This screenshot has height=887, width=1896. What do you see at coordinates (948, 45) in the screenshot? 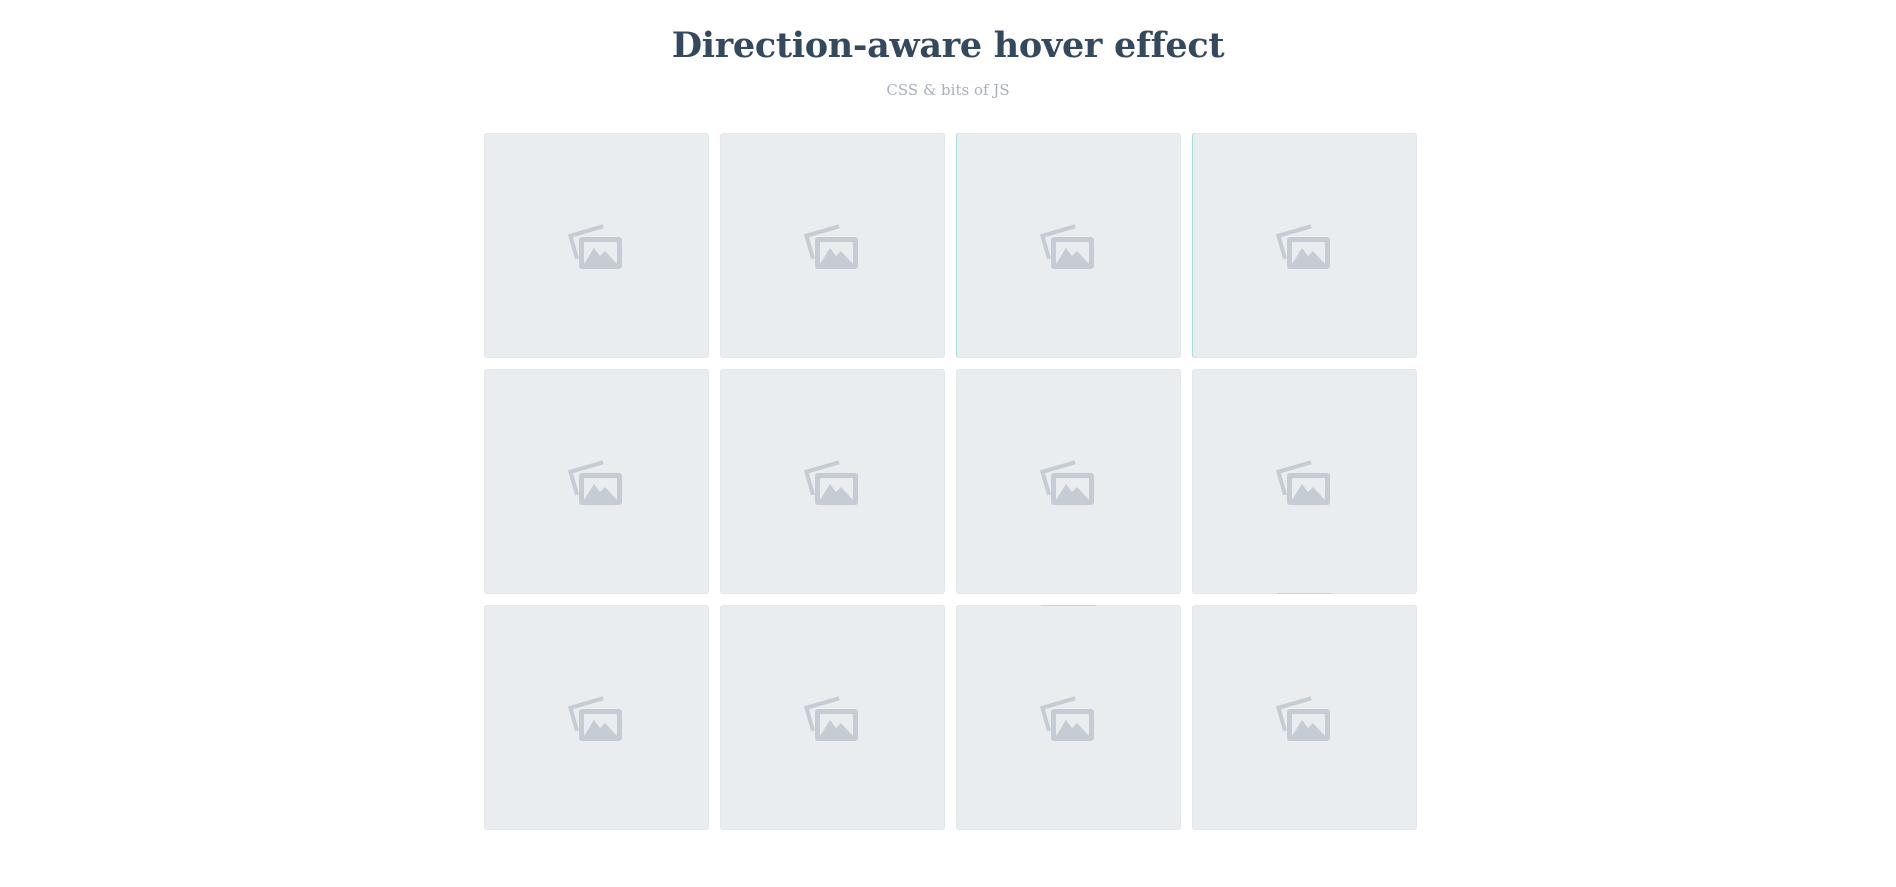
I see `page-title: Direction-aware hover effect` at bounding box center [948, 45].